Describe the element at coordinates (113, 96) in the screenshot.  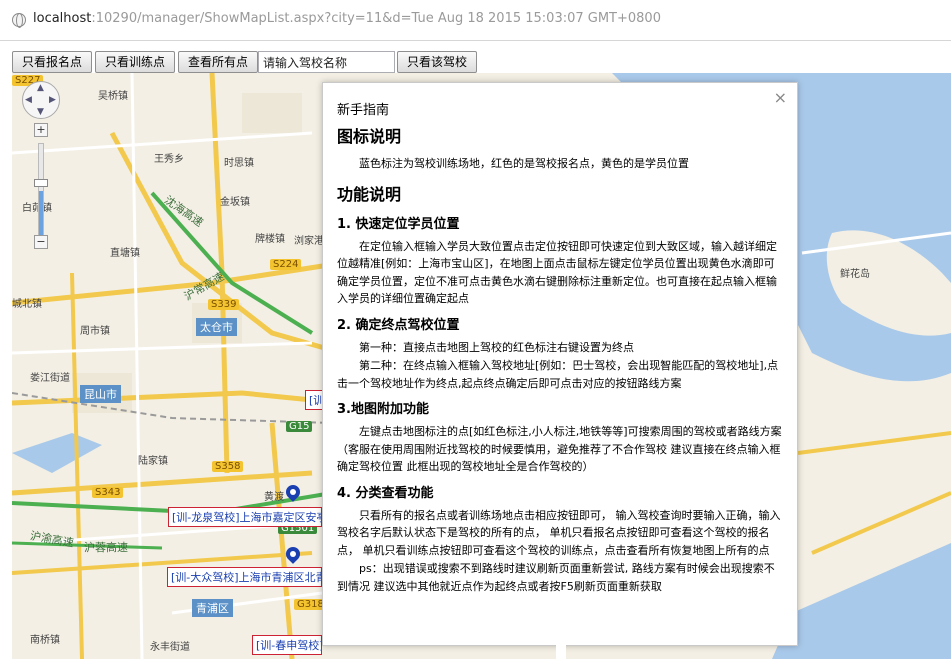
I see `place-label: 吴桥镇` at that location.